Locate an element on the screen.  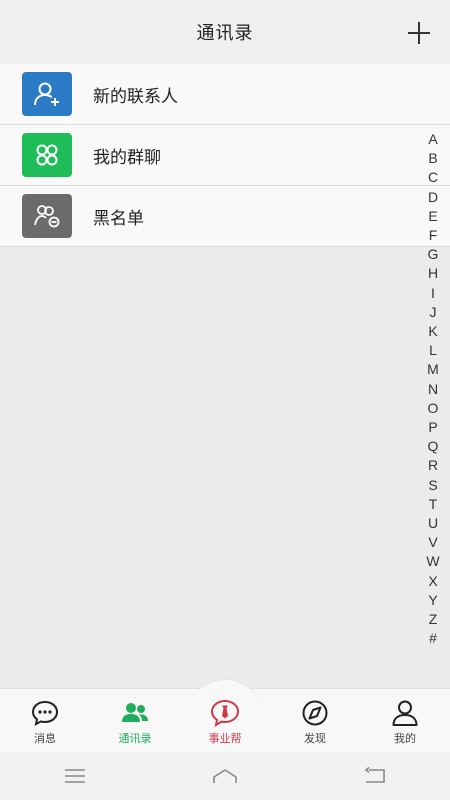
tab-discover-label: 发现 is located at coordinates (315, 738).